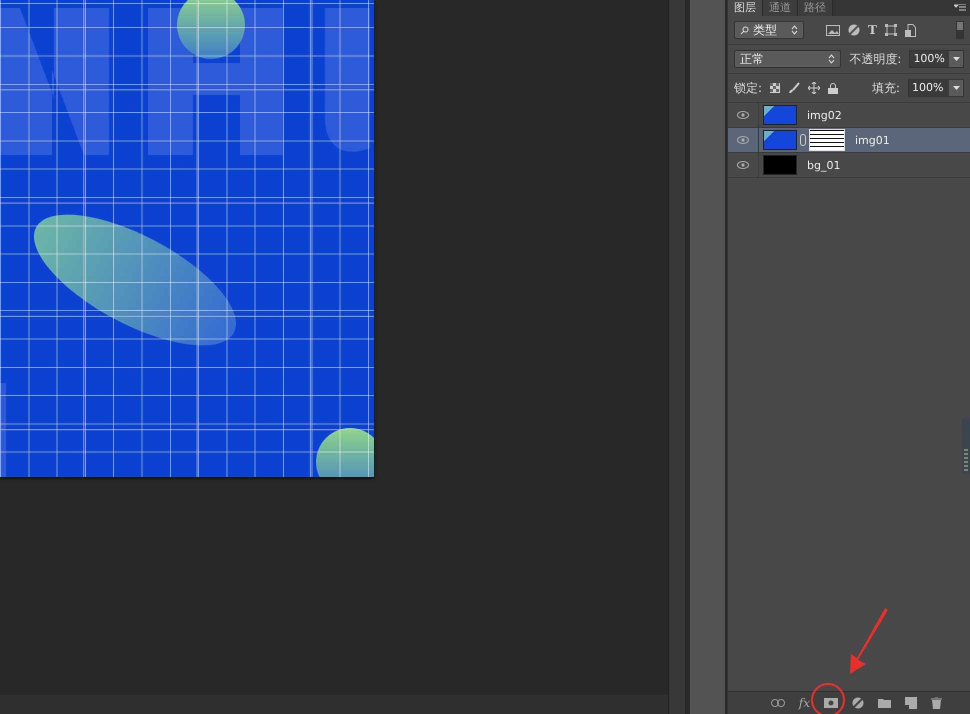  What do you see at coordinates (960, 30) in the screenshot?
I see `filter-toggle-icon` at bounding box center [960, 30].